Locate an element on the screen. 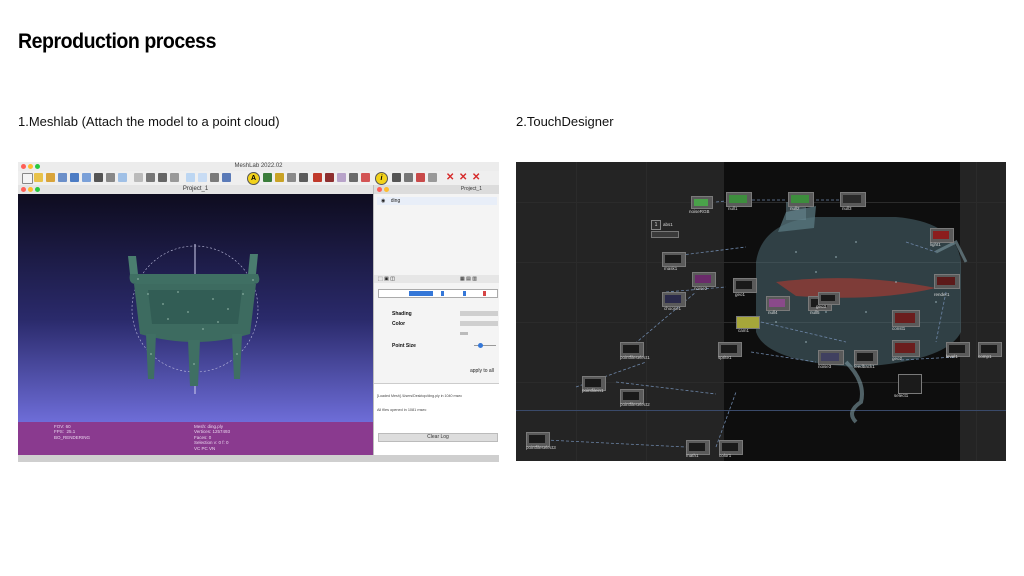 This screenshot has height=576, width=1024. node-noise3 is located at coordinates (831, 357).